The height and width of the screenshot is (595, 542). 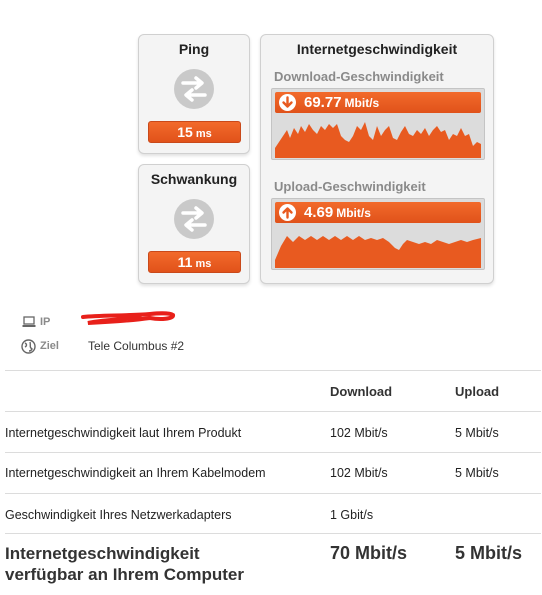 What do you see at coordinates (369, 553) in the screenshot?
I see `total-download: 70 Mbit/s` at bounding box center [369, 553].